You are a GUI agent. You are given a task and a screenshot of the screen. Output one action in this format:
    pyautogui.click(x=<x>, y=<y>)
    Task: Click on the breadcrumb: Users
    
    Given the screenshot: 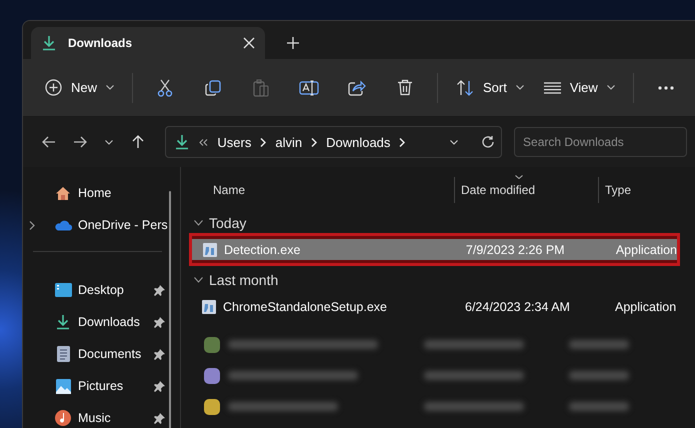 What is the action you would take?
    pyautogui.click(x=234, y=142)
    